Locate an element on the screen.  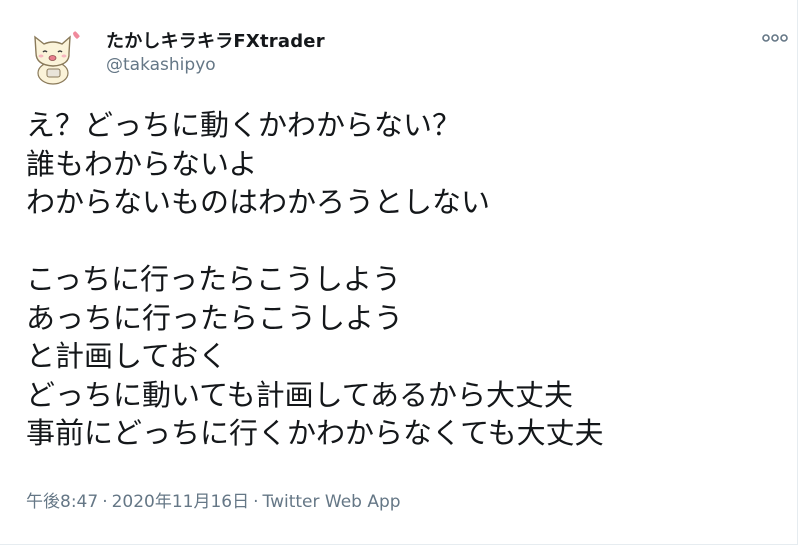
tweet-time: 午後8:47 is located at coordinates (62, 502).